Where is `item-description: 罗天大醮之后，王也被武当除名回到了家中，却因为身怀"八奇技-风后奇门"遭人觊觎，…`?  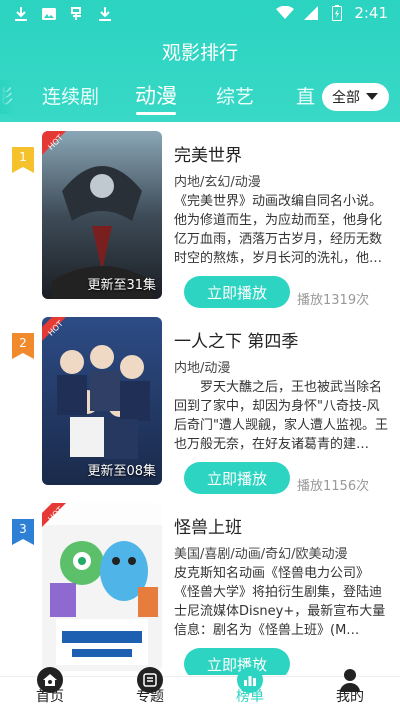 item-description: 罗天大醮之后，王也被武当除名回到了家中，却因为身怀"八奇技-风后奇门"遭人觊觎，… is located at coordinates (281, 416).